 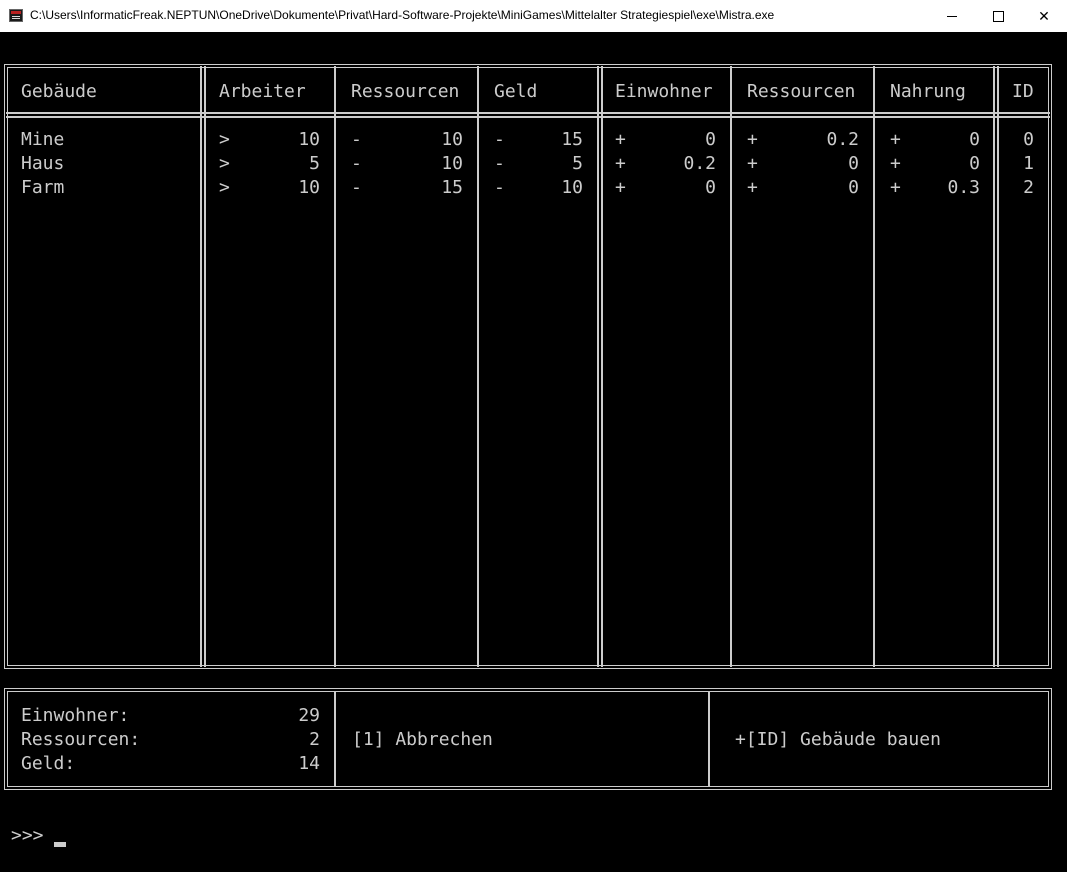 What do you see at coordinates (43, 187) in the screenshot?
I see `building-name: Farm` at bounding box center [43, 187].